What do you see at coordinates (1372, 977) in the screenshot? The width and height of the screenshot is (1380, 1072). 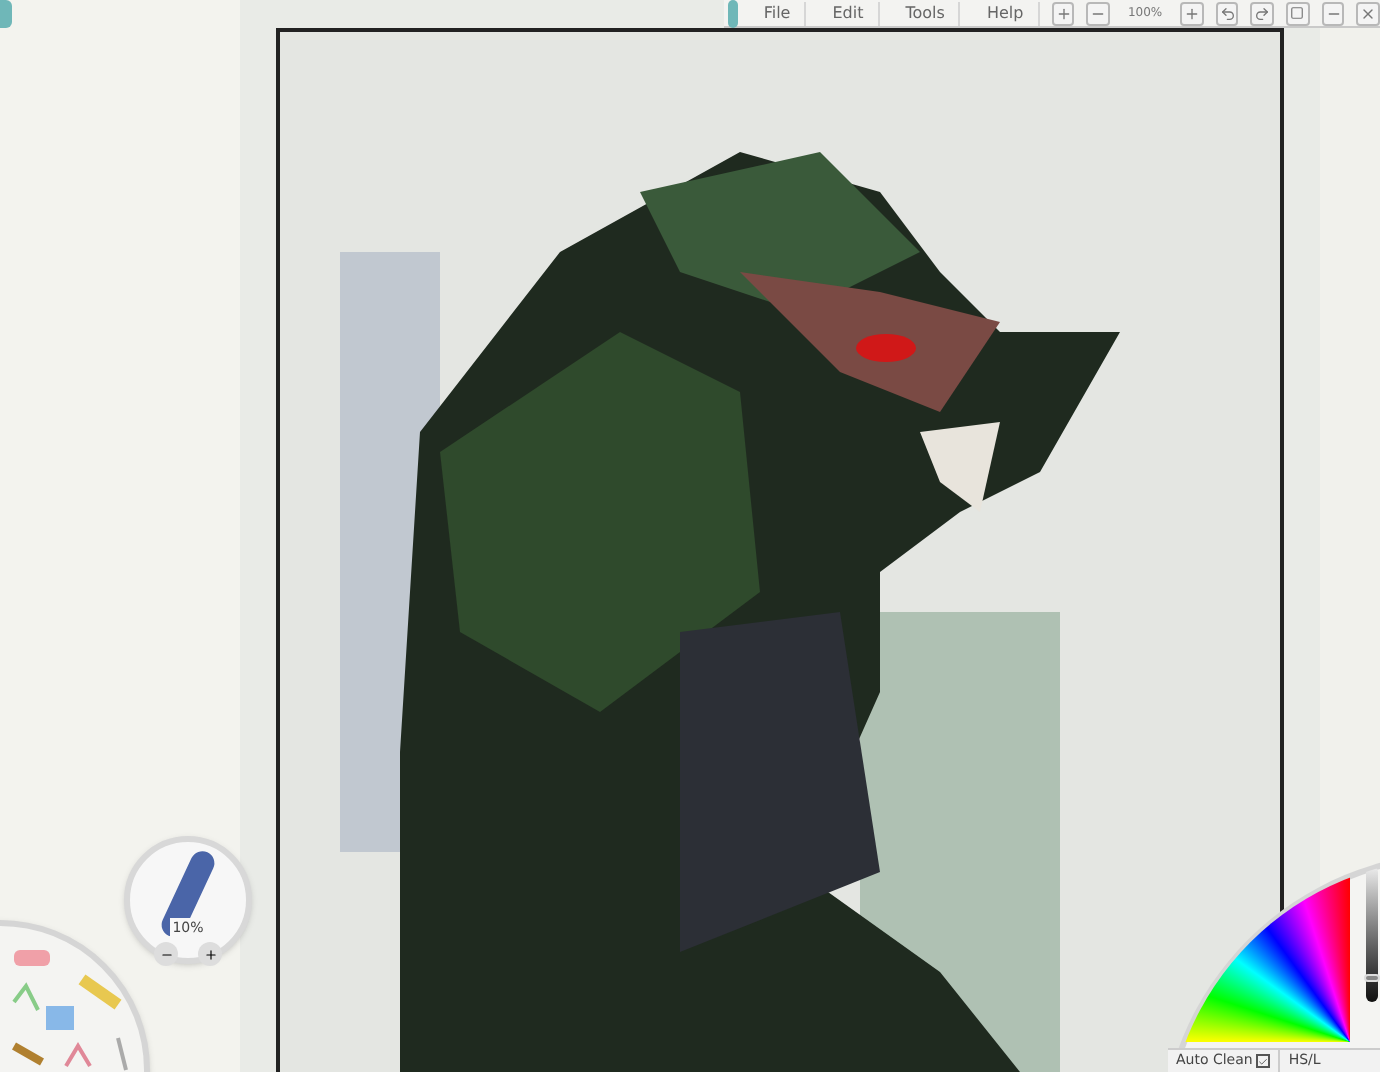 I see `lightness-slider-thumb` at bounding box center [1372, 977].